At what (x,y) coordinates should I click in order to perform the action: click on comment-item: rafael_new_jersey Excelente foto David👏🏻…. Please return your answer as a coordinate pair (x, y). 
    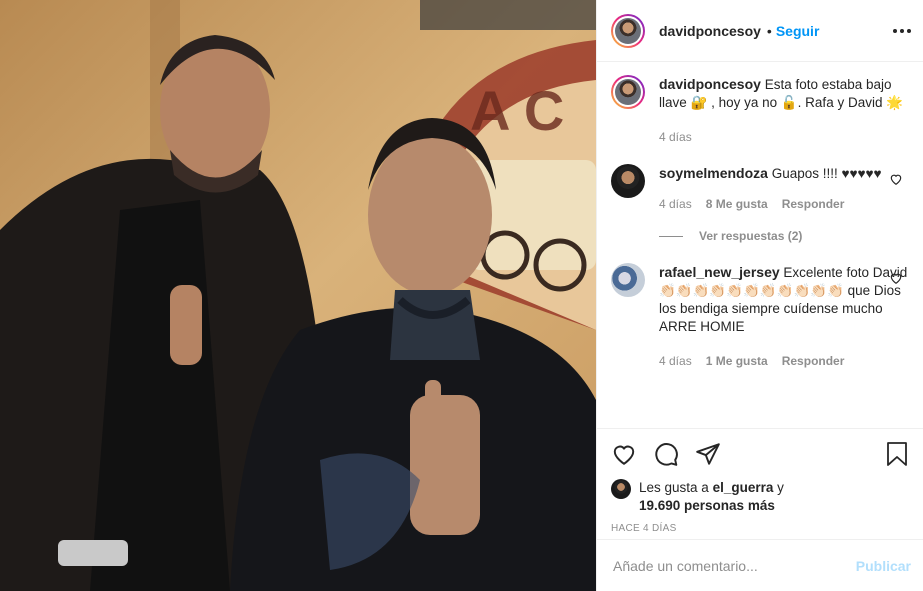
    Looking at the image, I should click on (760, 316).